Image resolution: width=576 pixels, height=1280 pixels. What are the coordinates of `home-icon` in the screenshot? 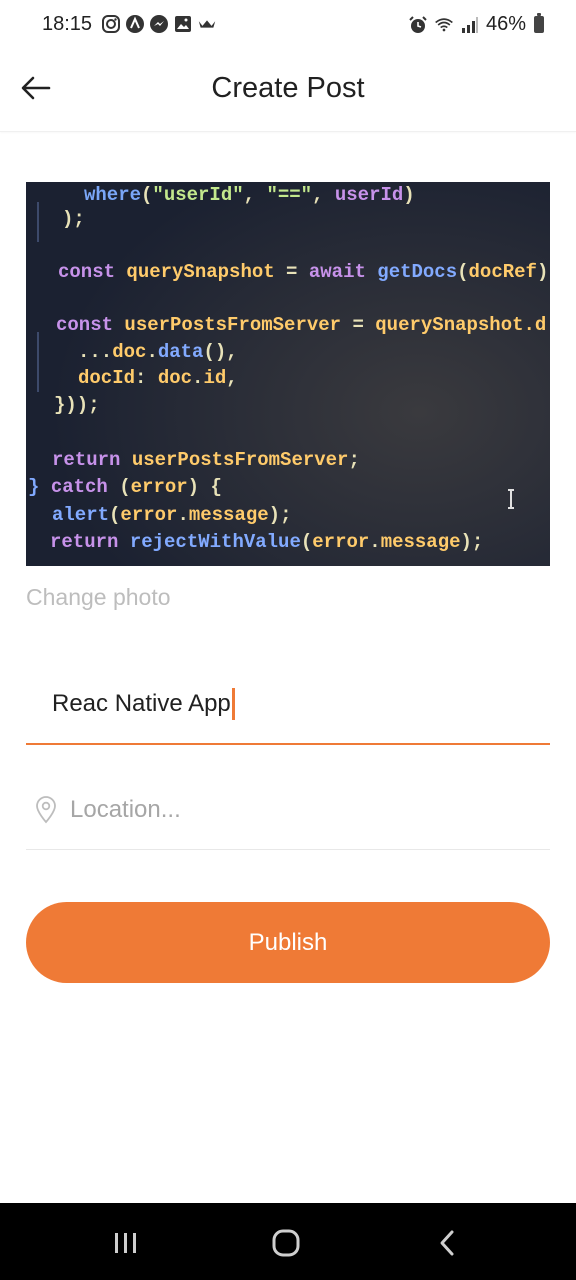 It's located at (286, 1243).